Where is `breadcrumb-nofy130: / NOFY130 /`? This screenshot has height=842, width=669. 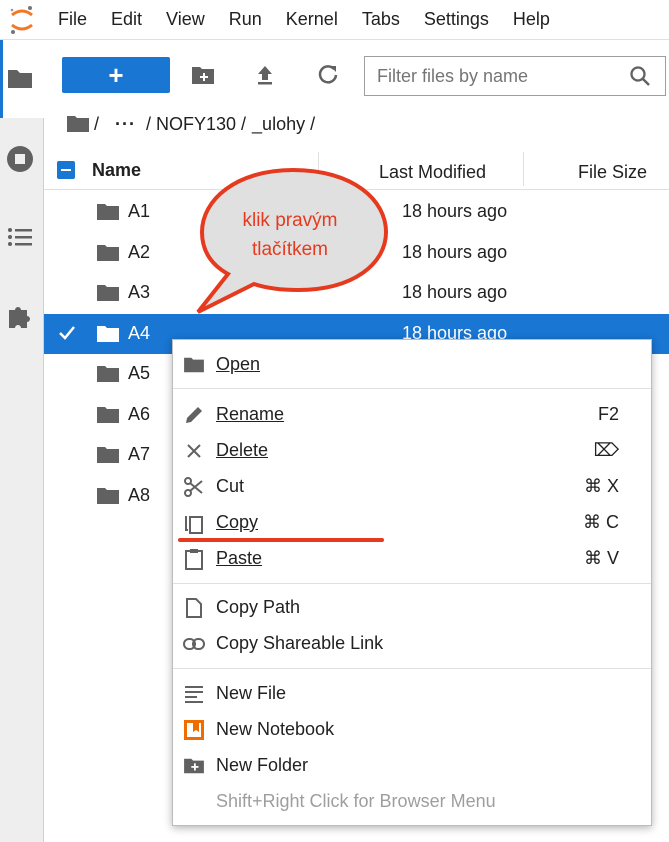 breadcrumb-nofy130: / NOFY130 / is located at coordinates (196, 124).